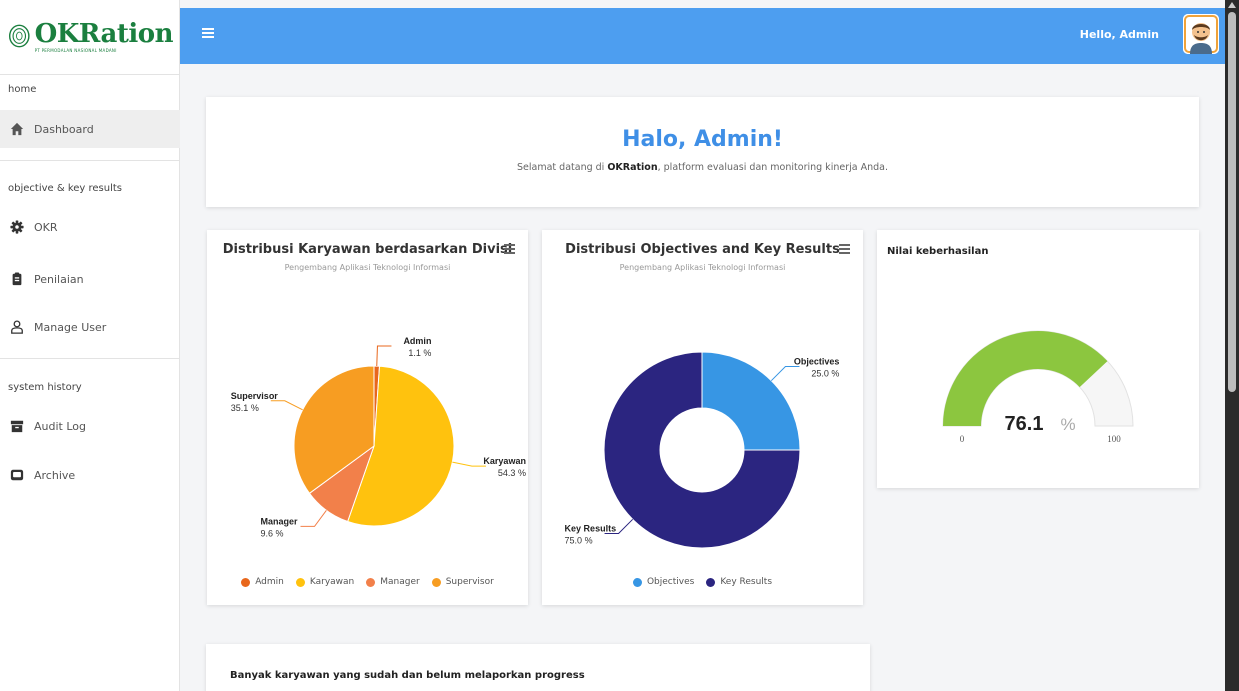 Image resolution: width=1239 pixels, height=691 pixels. Describe the element at coordinates (670, 582) in the screenshot. I see `legend-label: Objectives` at that location.